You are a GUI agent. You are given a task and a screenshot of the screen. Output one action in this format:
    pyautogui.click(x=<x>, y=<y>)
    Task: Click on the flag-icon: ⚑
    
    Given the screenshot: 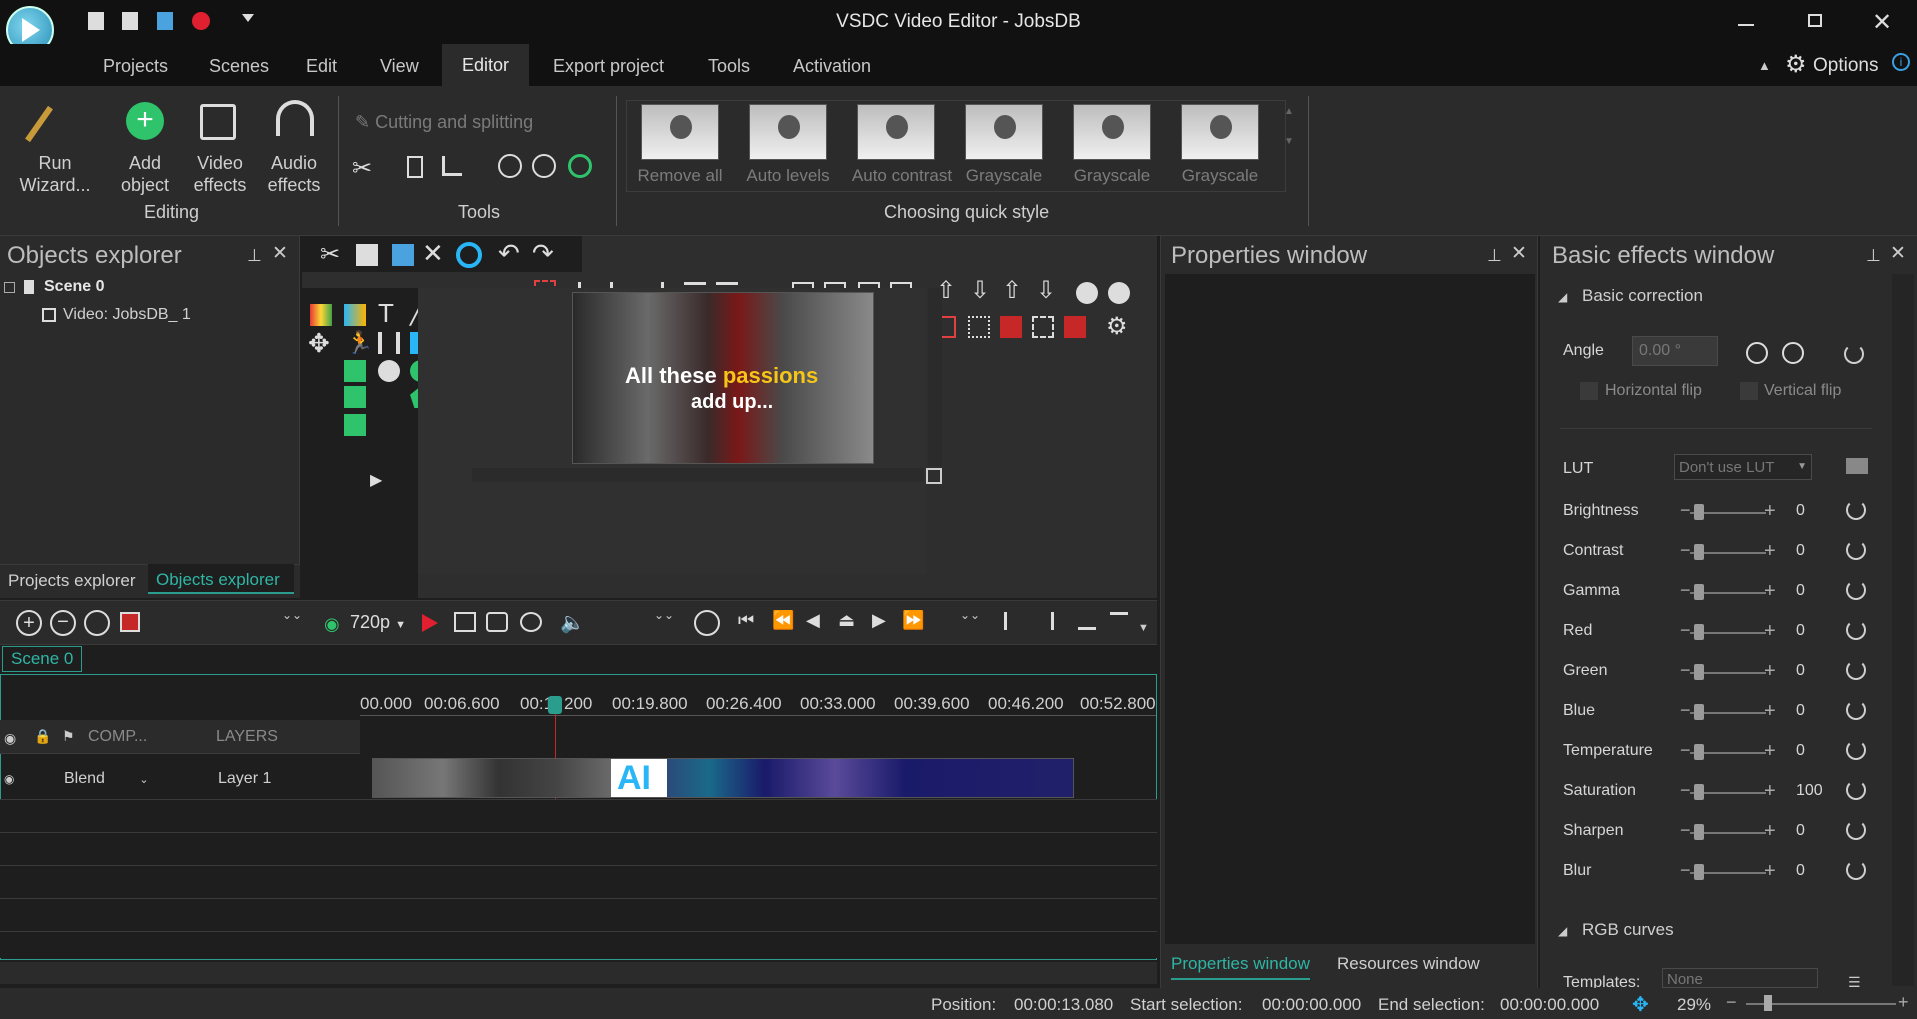 What is the action you would take?
    pyautogui.click(x=68, y=736)
    